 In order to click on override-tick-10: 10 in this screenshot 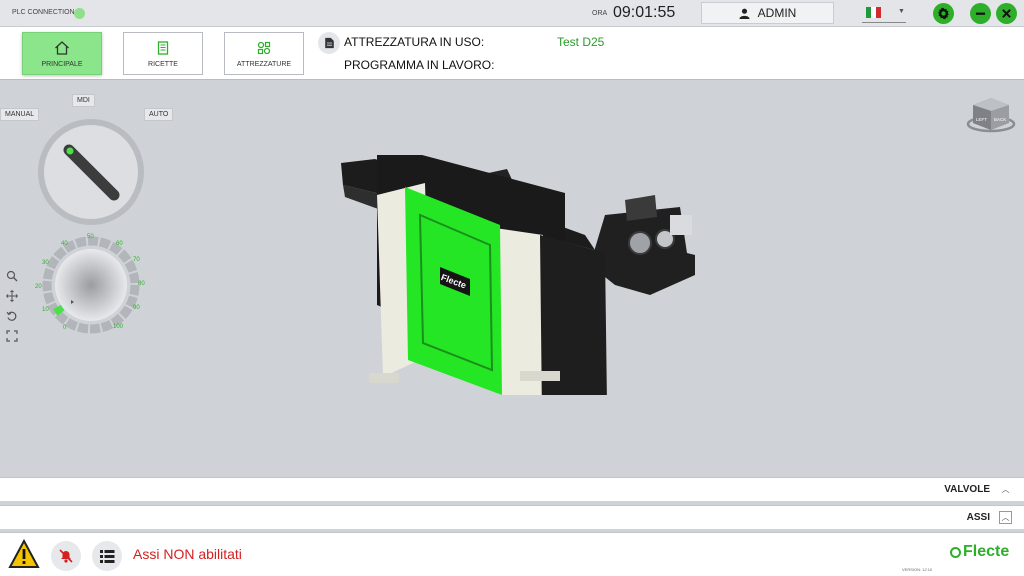, I will do `click(45, 310)`.